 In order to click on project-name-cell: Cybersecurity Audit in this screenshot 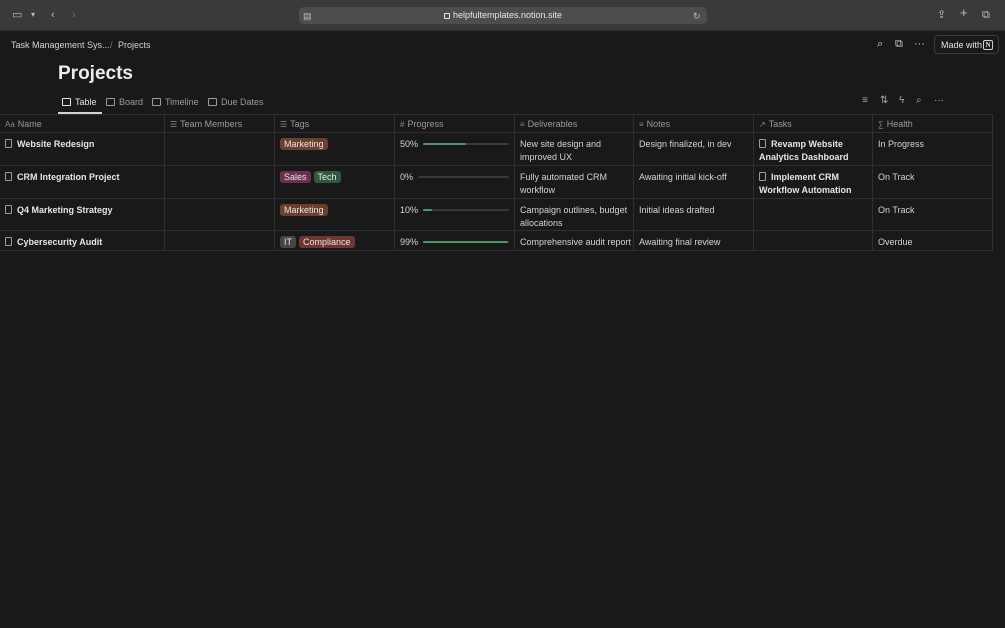, I will do `click(82, 240)`.